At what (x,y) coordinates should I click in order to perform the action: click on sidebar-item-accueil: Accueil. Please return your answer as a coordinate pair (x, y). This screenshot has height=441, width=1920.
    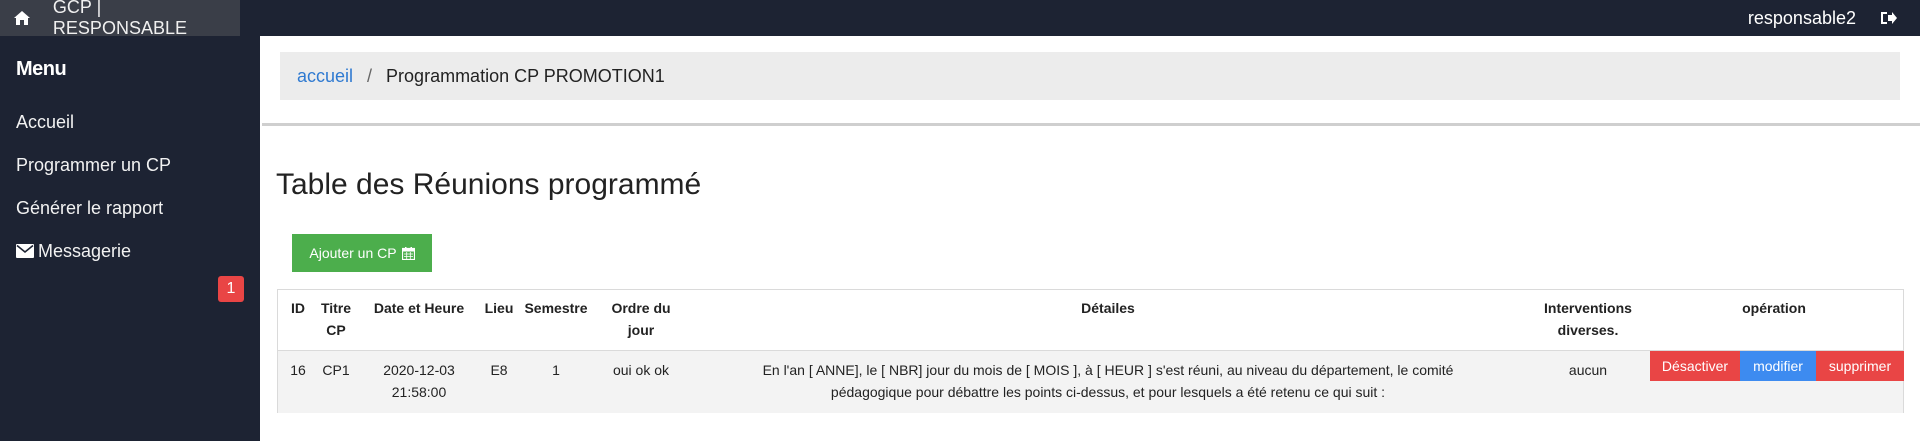
    Looking at the image, I should click on (45, 122).